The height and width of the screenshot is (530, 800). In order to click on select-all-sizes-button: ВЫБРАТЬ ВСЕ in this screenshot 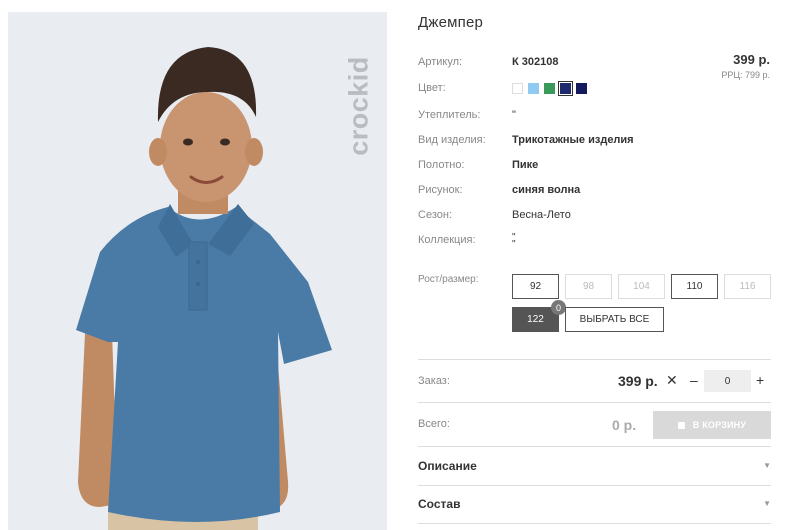, I will do `click(614, 319)`.